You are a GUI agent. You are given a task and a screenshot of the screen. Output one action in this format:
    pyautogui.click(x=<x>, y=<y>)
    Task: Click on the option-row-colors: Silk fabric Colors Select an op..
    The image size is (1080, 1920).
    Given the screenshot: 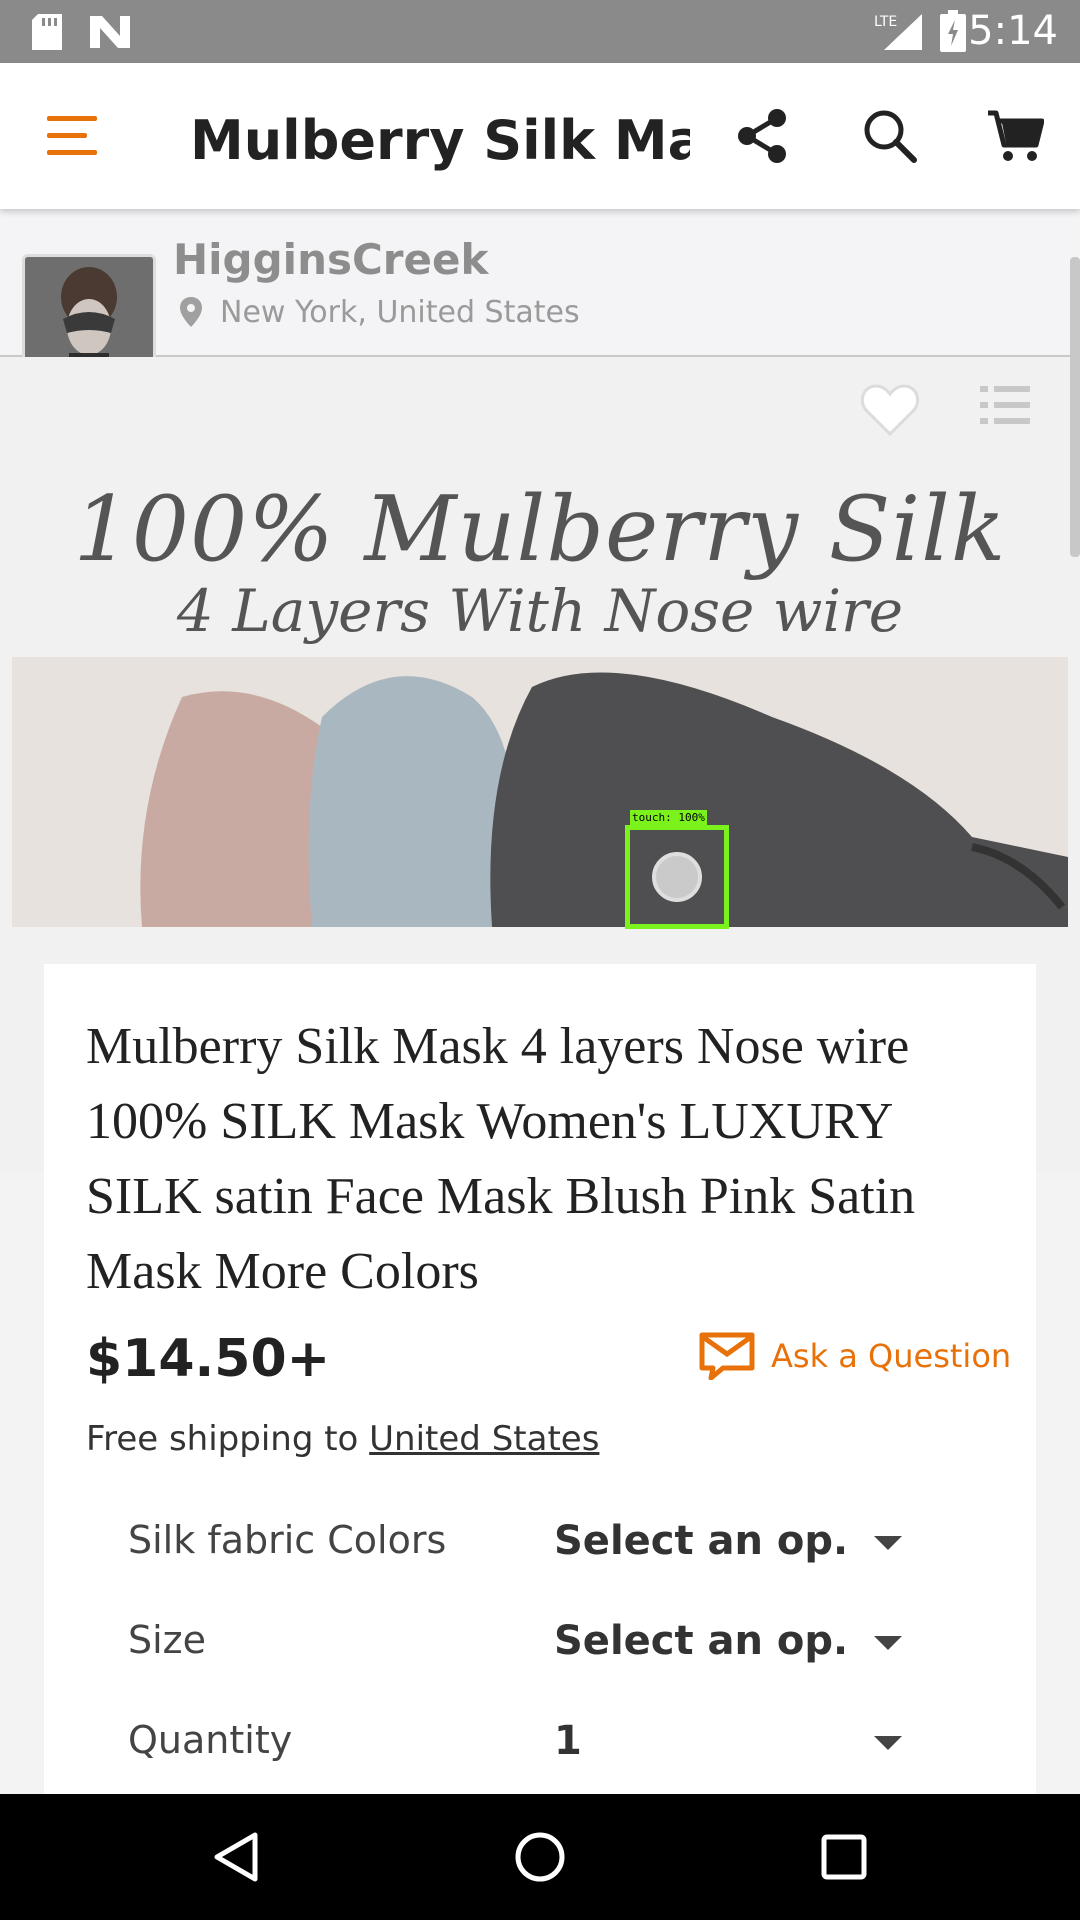 What is the action you would take?
    pyautogui.click(x=548, y=1546)
    